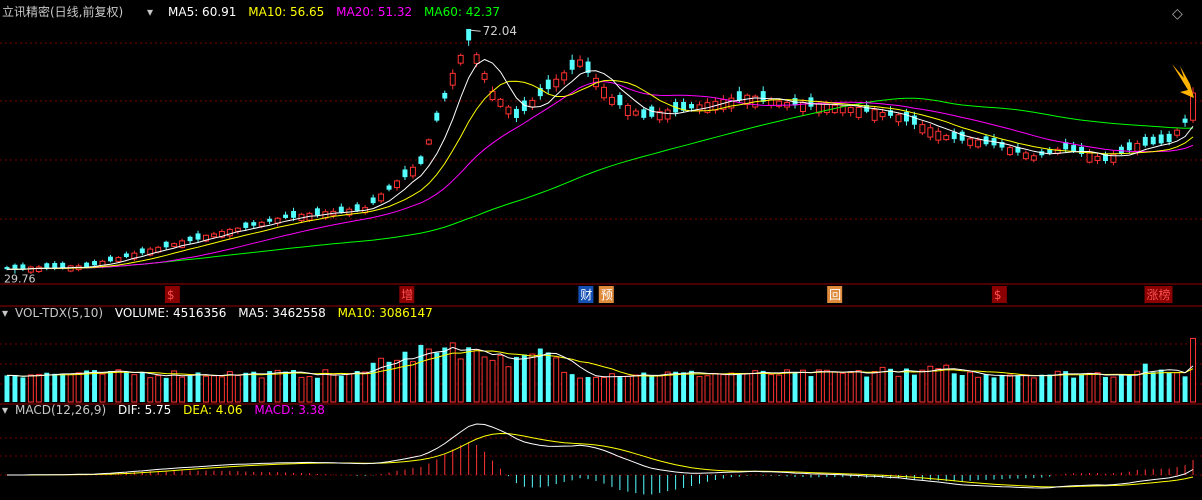 The height and width of the screenshot is (500, 1202). Describe the element at coordinates (407, 295) in the screenshot. I see `event-marker-label: 增` at that location.